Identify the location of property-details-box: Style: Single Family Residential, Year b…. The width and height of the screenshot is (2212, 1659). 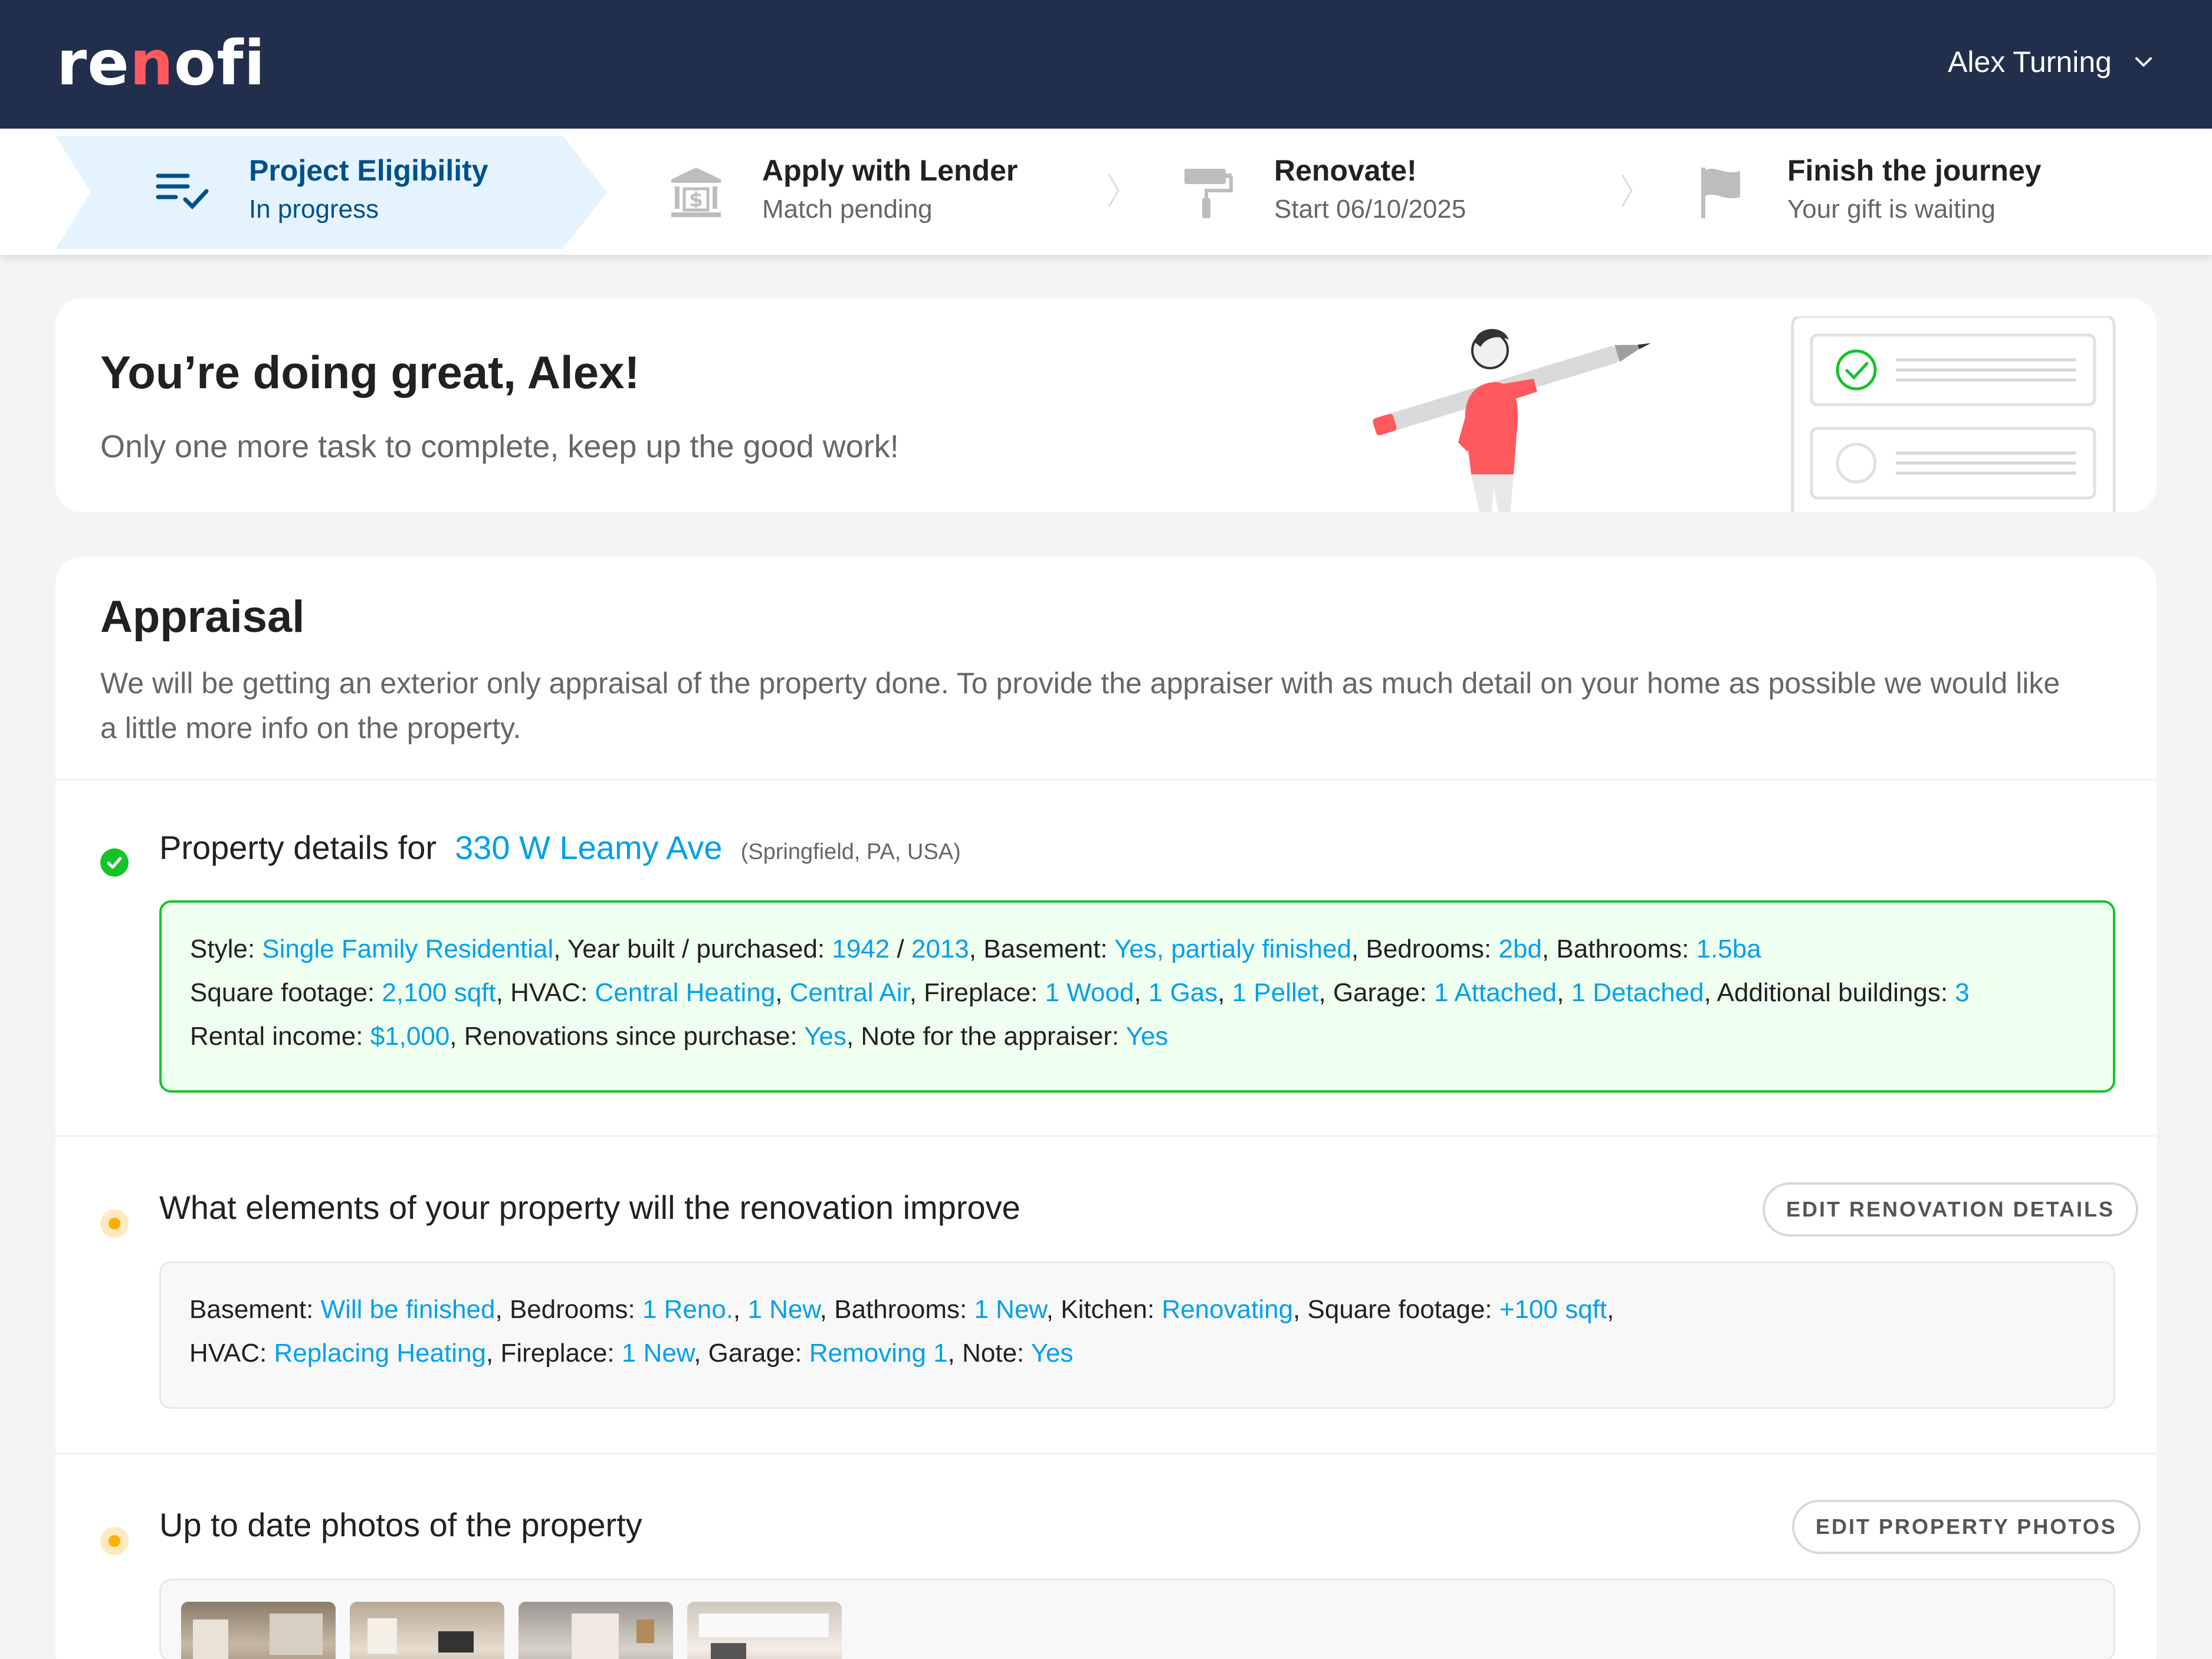
(1137, 997).